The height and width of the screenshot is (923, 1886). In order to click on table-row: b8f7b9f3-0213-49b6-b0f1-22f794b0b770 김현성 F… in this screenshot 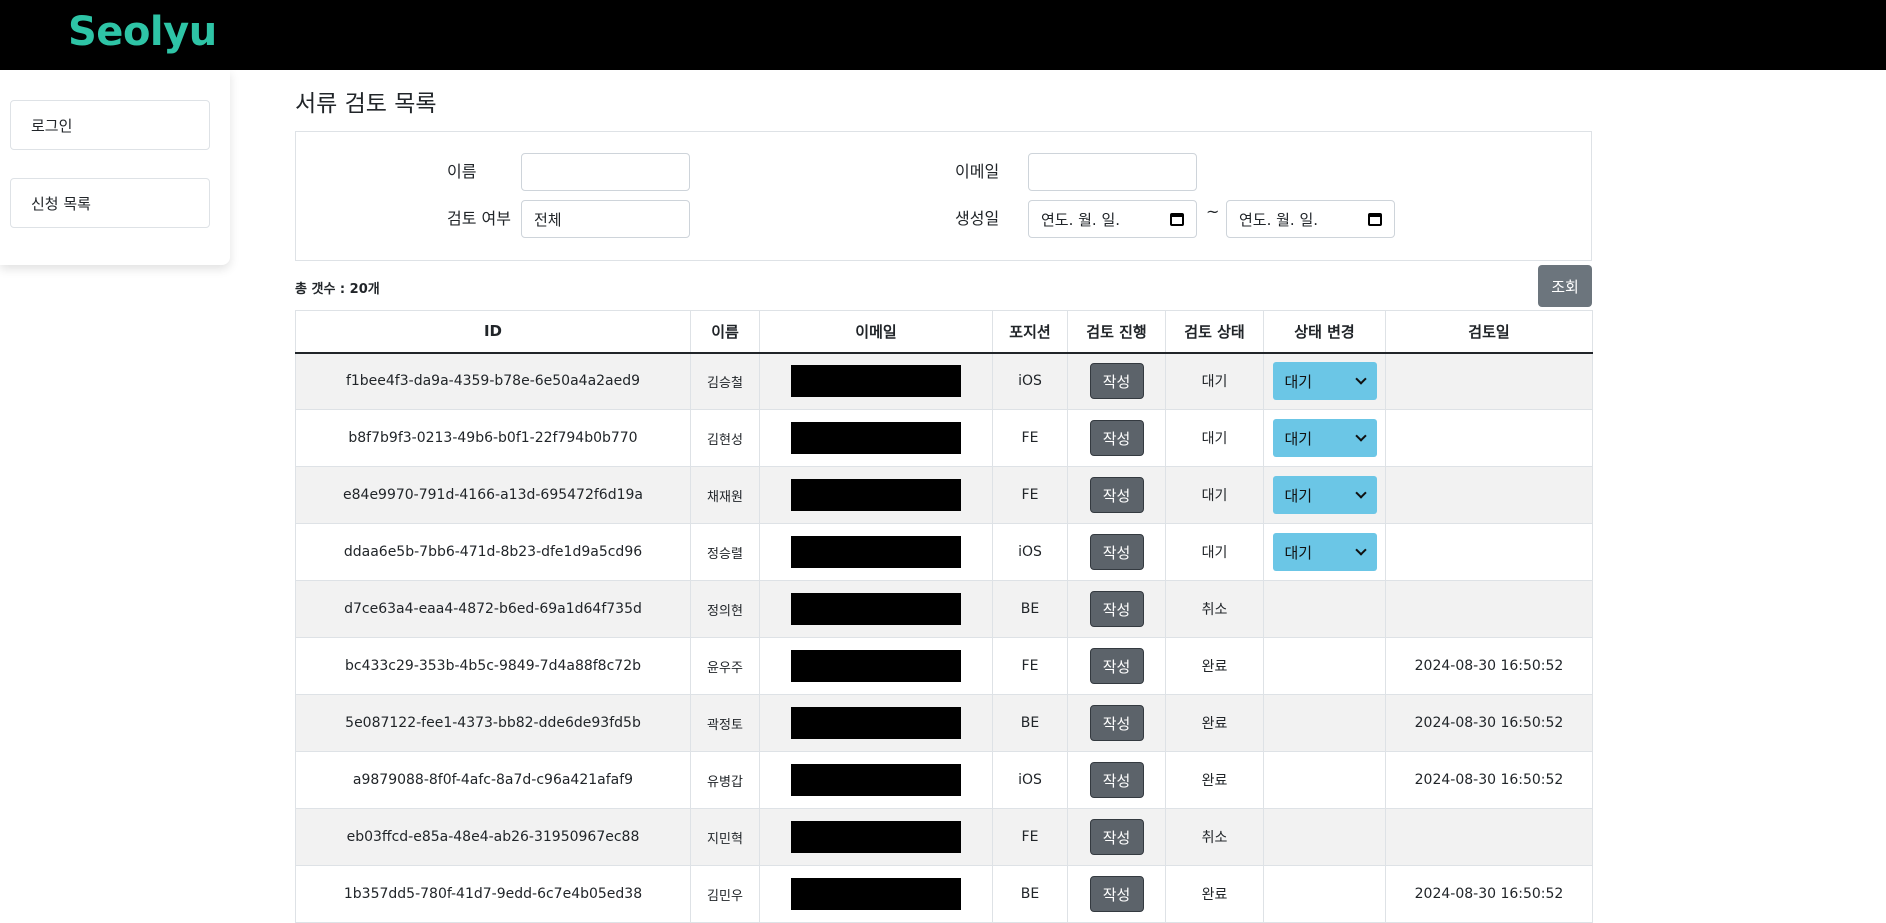, I will do `click(944, 438)`.